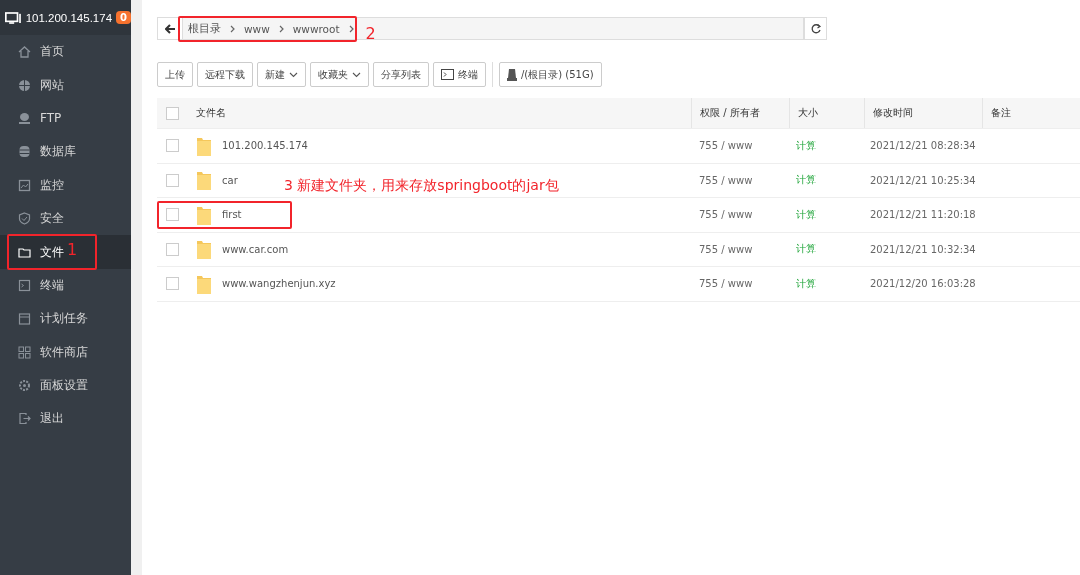 The height and width of the screenshot is (575, 1080). I want to click on arrow-left-icon, so click(170, 28).